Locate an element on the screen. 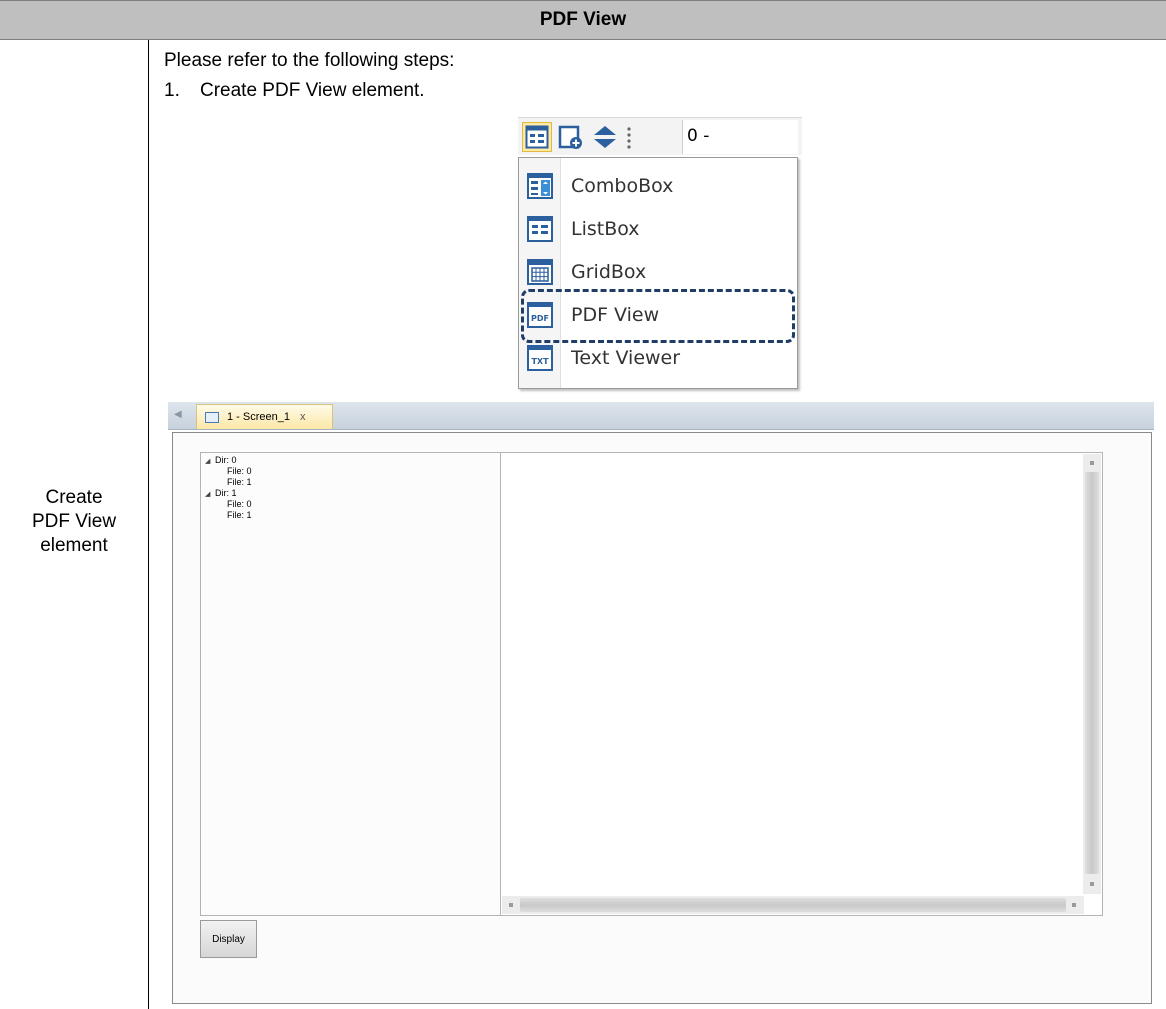 Image resolution: width=1166 pixels, height=1009 pixels. menu-item-listbox: ListBox is located at coordinates (659, 228).